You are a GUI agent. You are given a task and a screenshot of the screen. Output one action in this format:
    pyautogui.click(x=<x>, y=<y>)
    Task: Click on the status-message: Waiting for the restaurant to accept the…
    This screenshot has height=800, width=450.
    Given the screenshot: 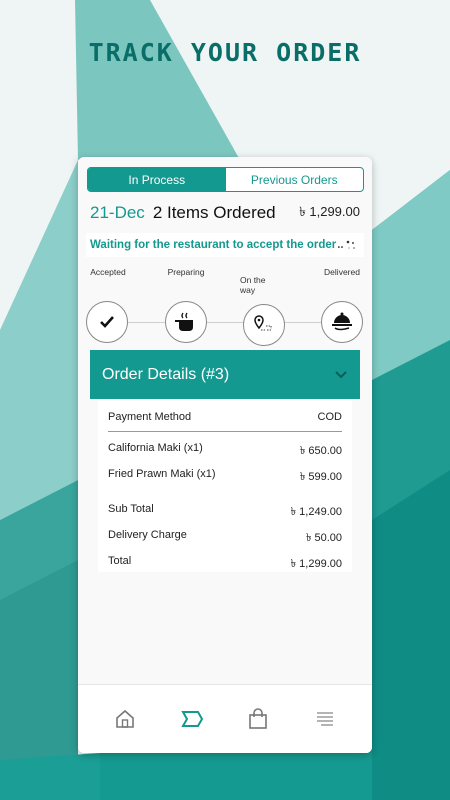 What is the action you would take?
    pyautogui.click(x=213, y=245)
    